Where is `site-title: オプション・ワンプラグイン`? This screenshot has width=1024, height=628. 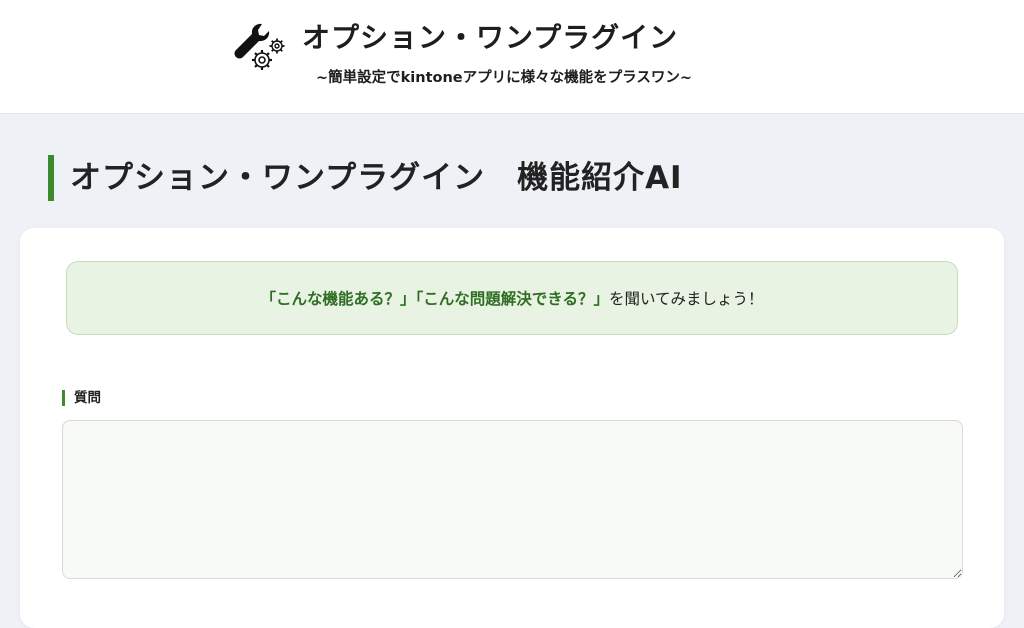 site-title: オプション・ワンプラグイン is located at coordinates (490, 37).